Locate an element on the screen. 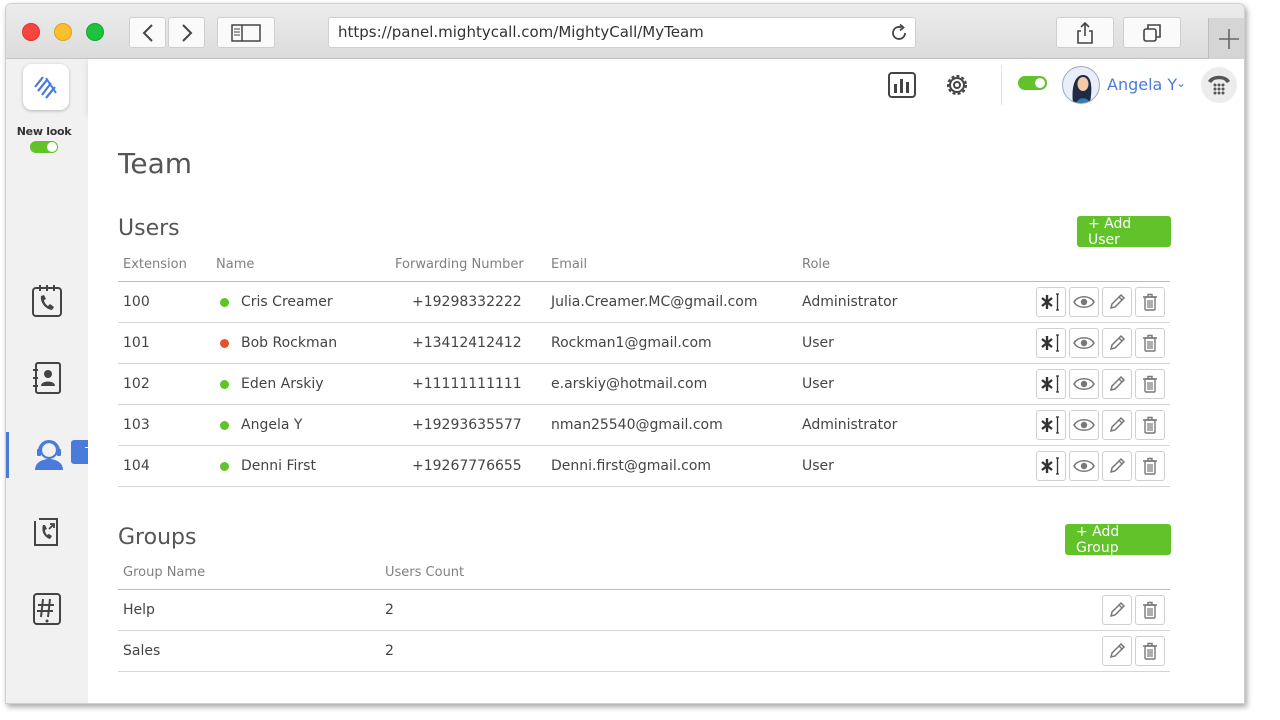 The image size is (1280, 720). eye-icon is located at coordinates (1084, 425).